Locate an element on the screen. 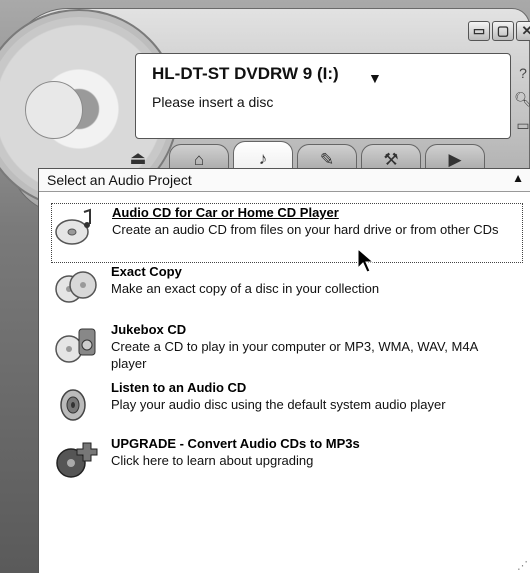 The height and width of the screenshot is (573, 530). project-item-title: Jukebox CD is located at coordinates (149, 329).